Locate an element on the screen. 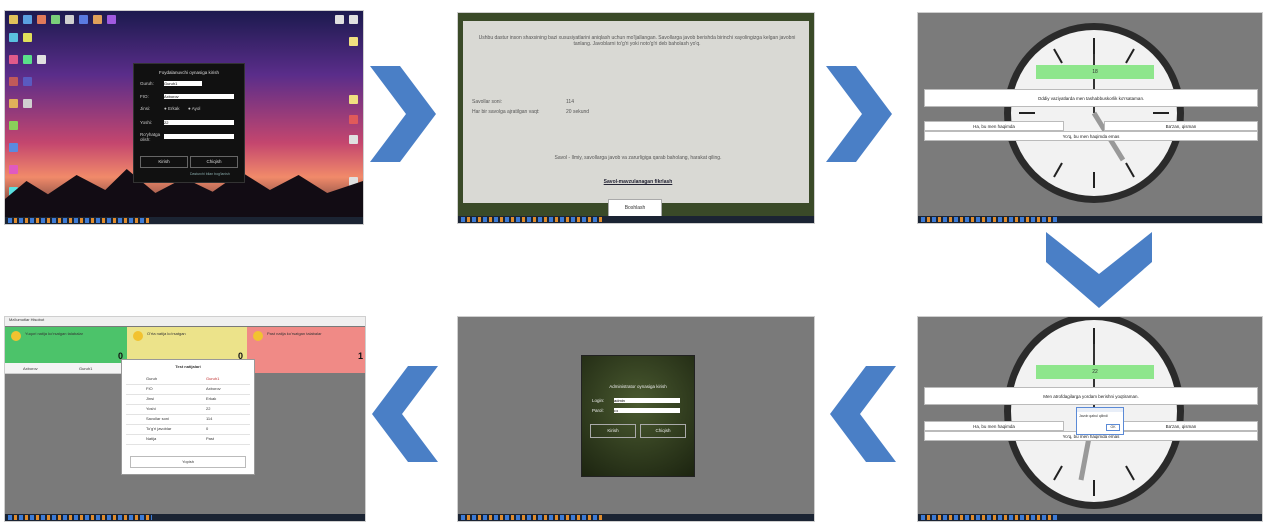 This screenshot has height=522, width=1266. row-key: Savollar soni is located at coordinates (157, 418).